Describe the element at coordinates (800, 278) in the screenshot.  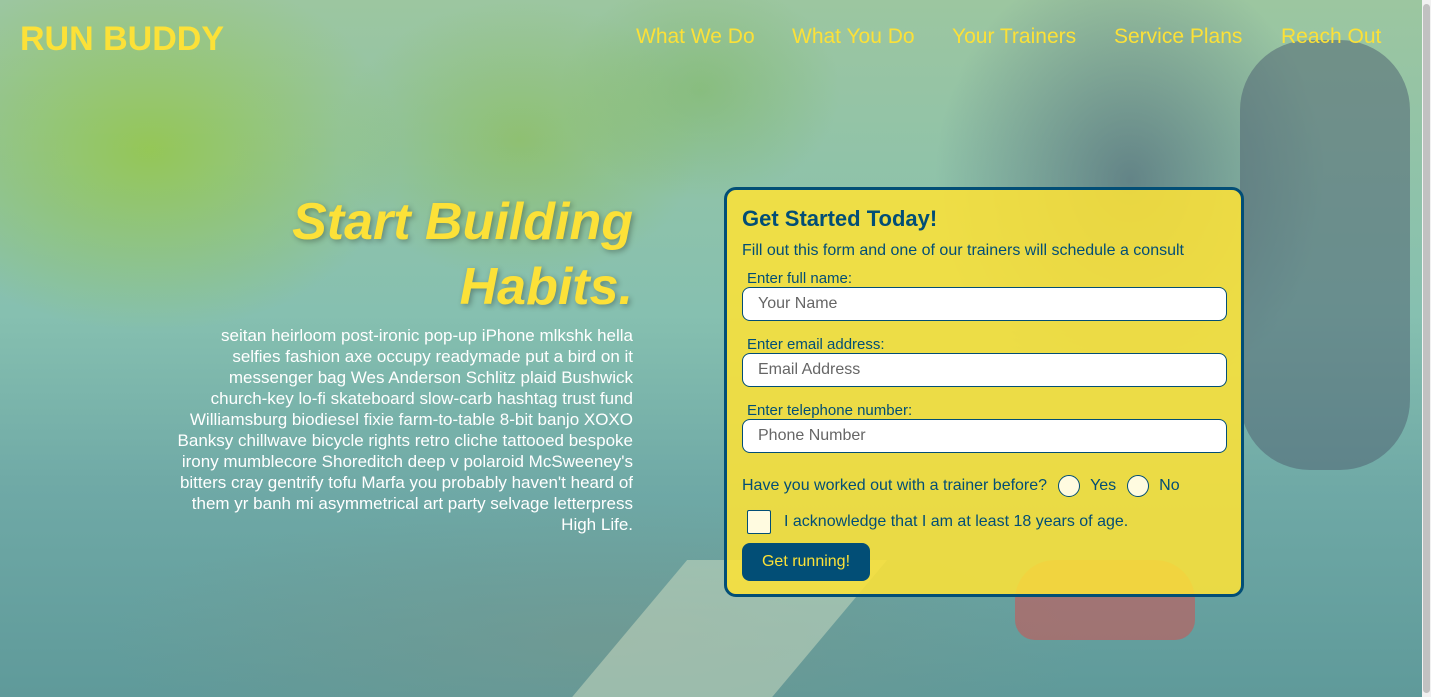
I see `name-label: Enter full name:` at that location.